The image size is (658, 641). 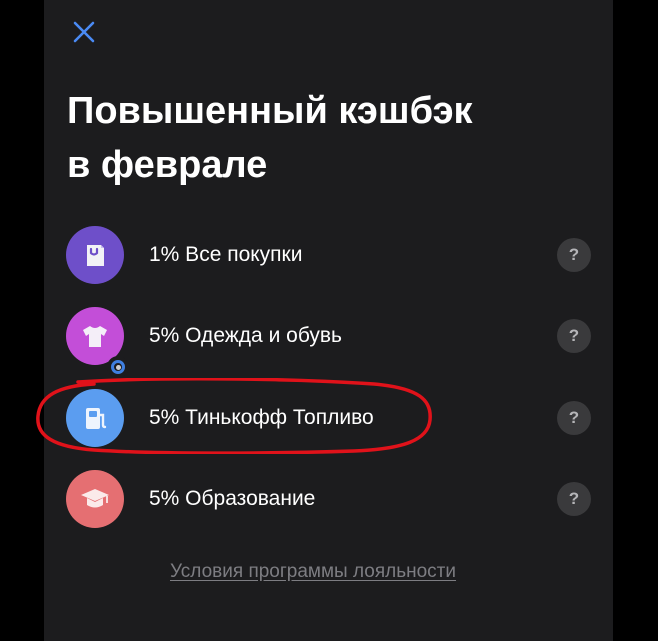 I want to click on status-badge, so click(x=118, y=367).